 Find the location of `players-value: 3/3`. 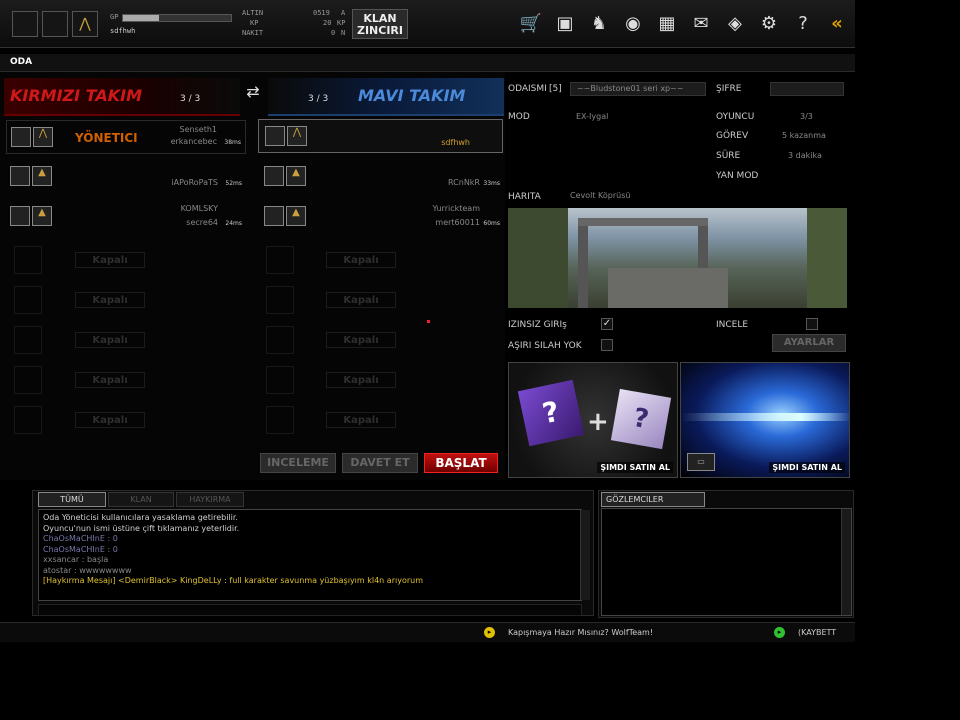

players-value: 3/3 is located at coordinates (806, 116).